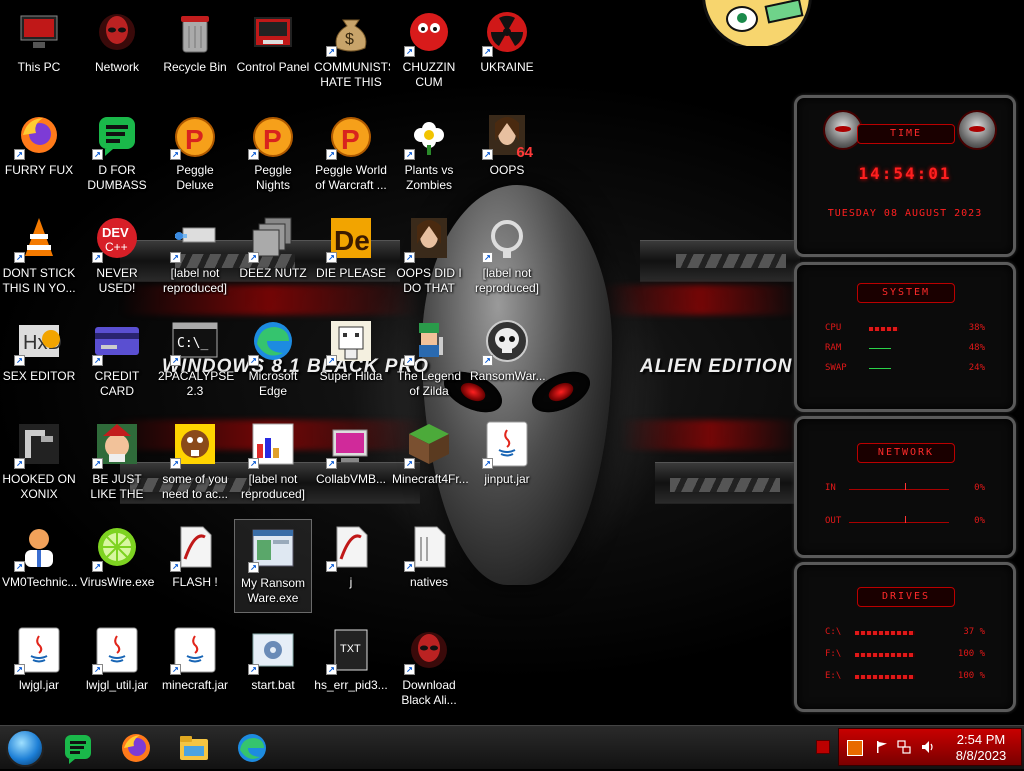  I want to click on desktop-icon: Recycle Bin, so click(195, 51).